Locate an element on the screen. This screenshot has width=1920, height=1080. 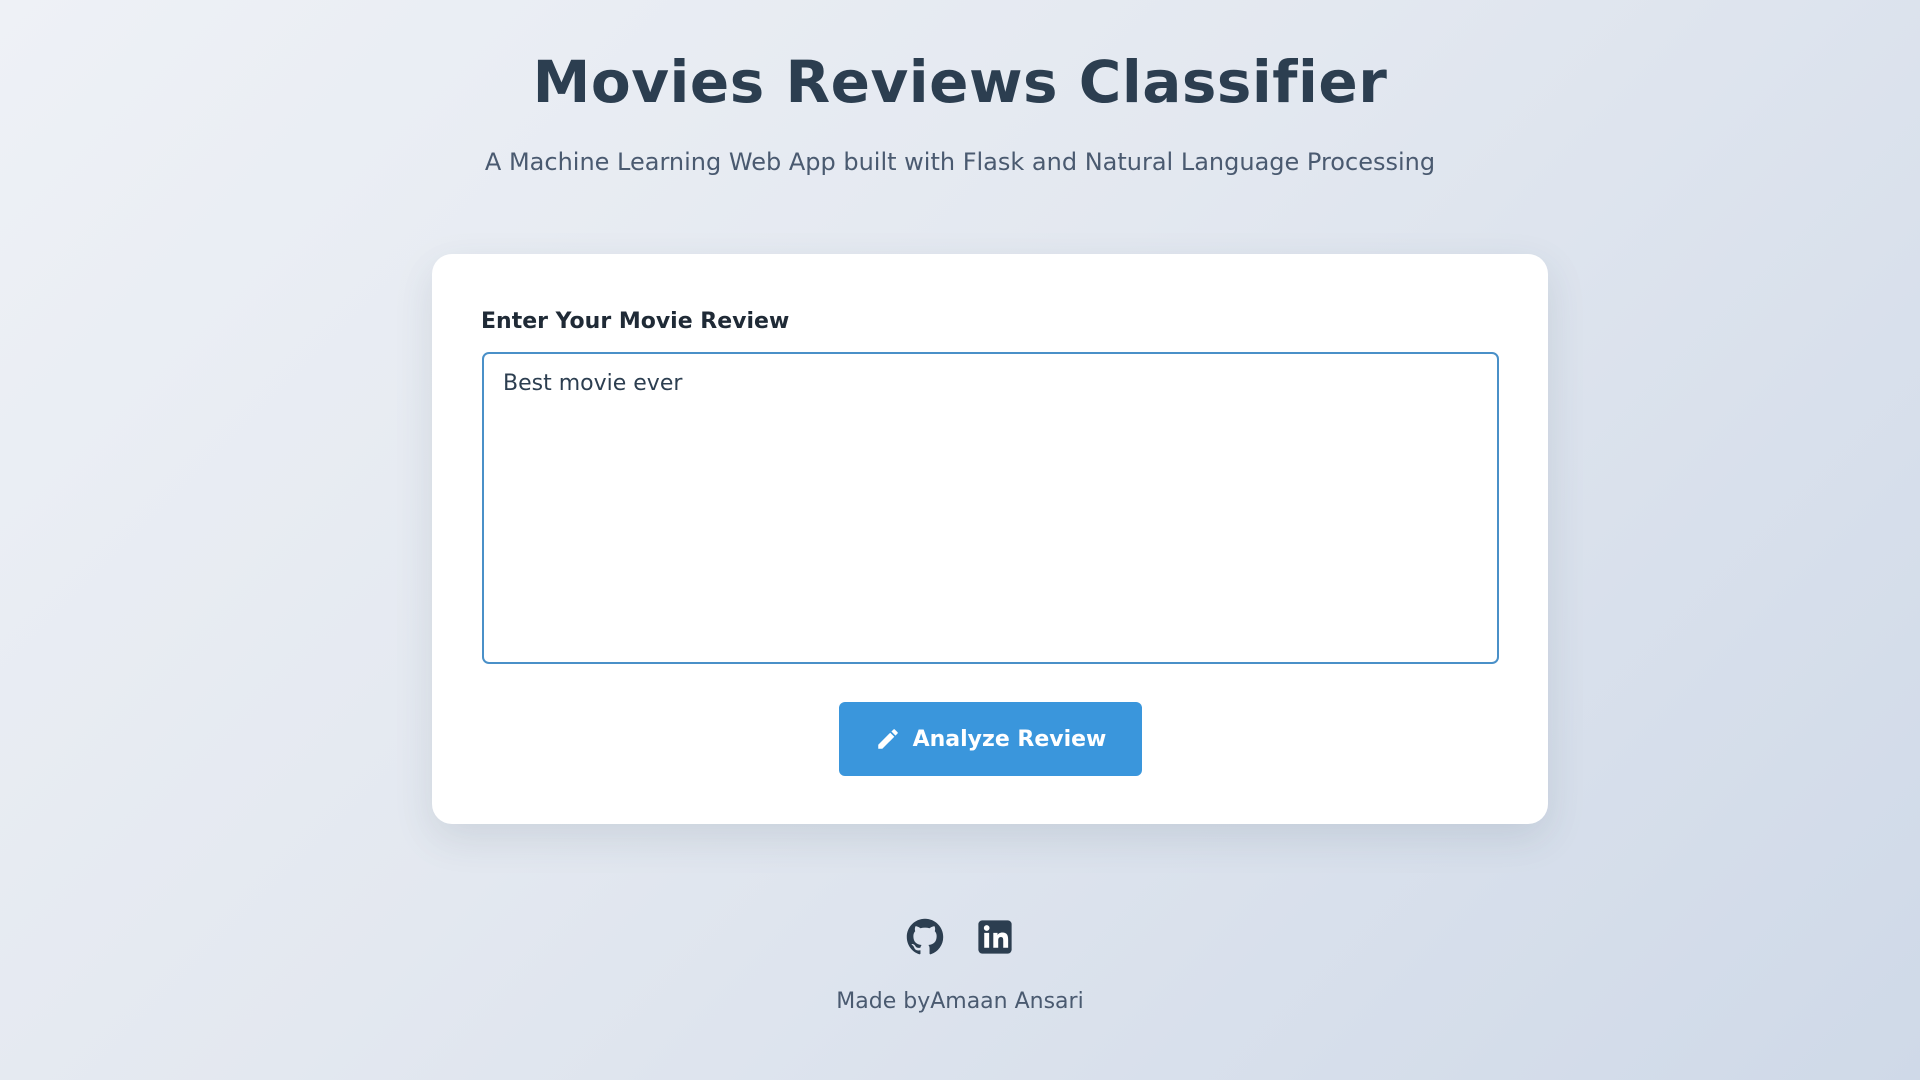
linkedin-icon is located at coordinates (995, 937).